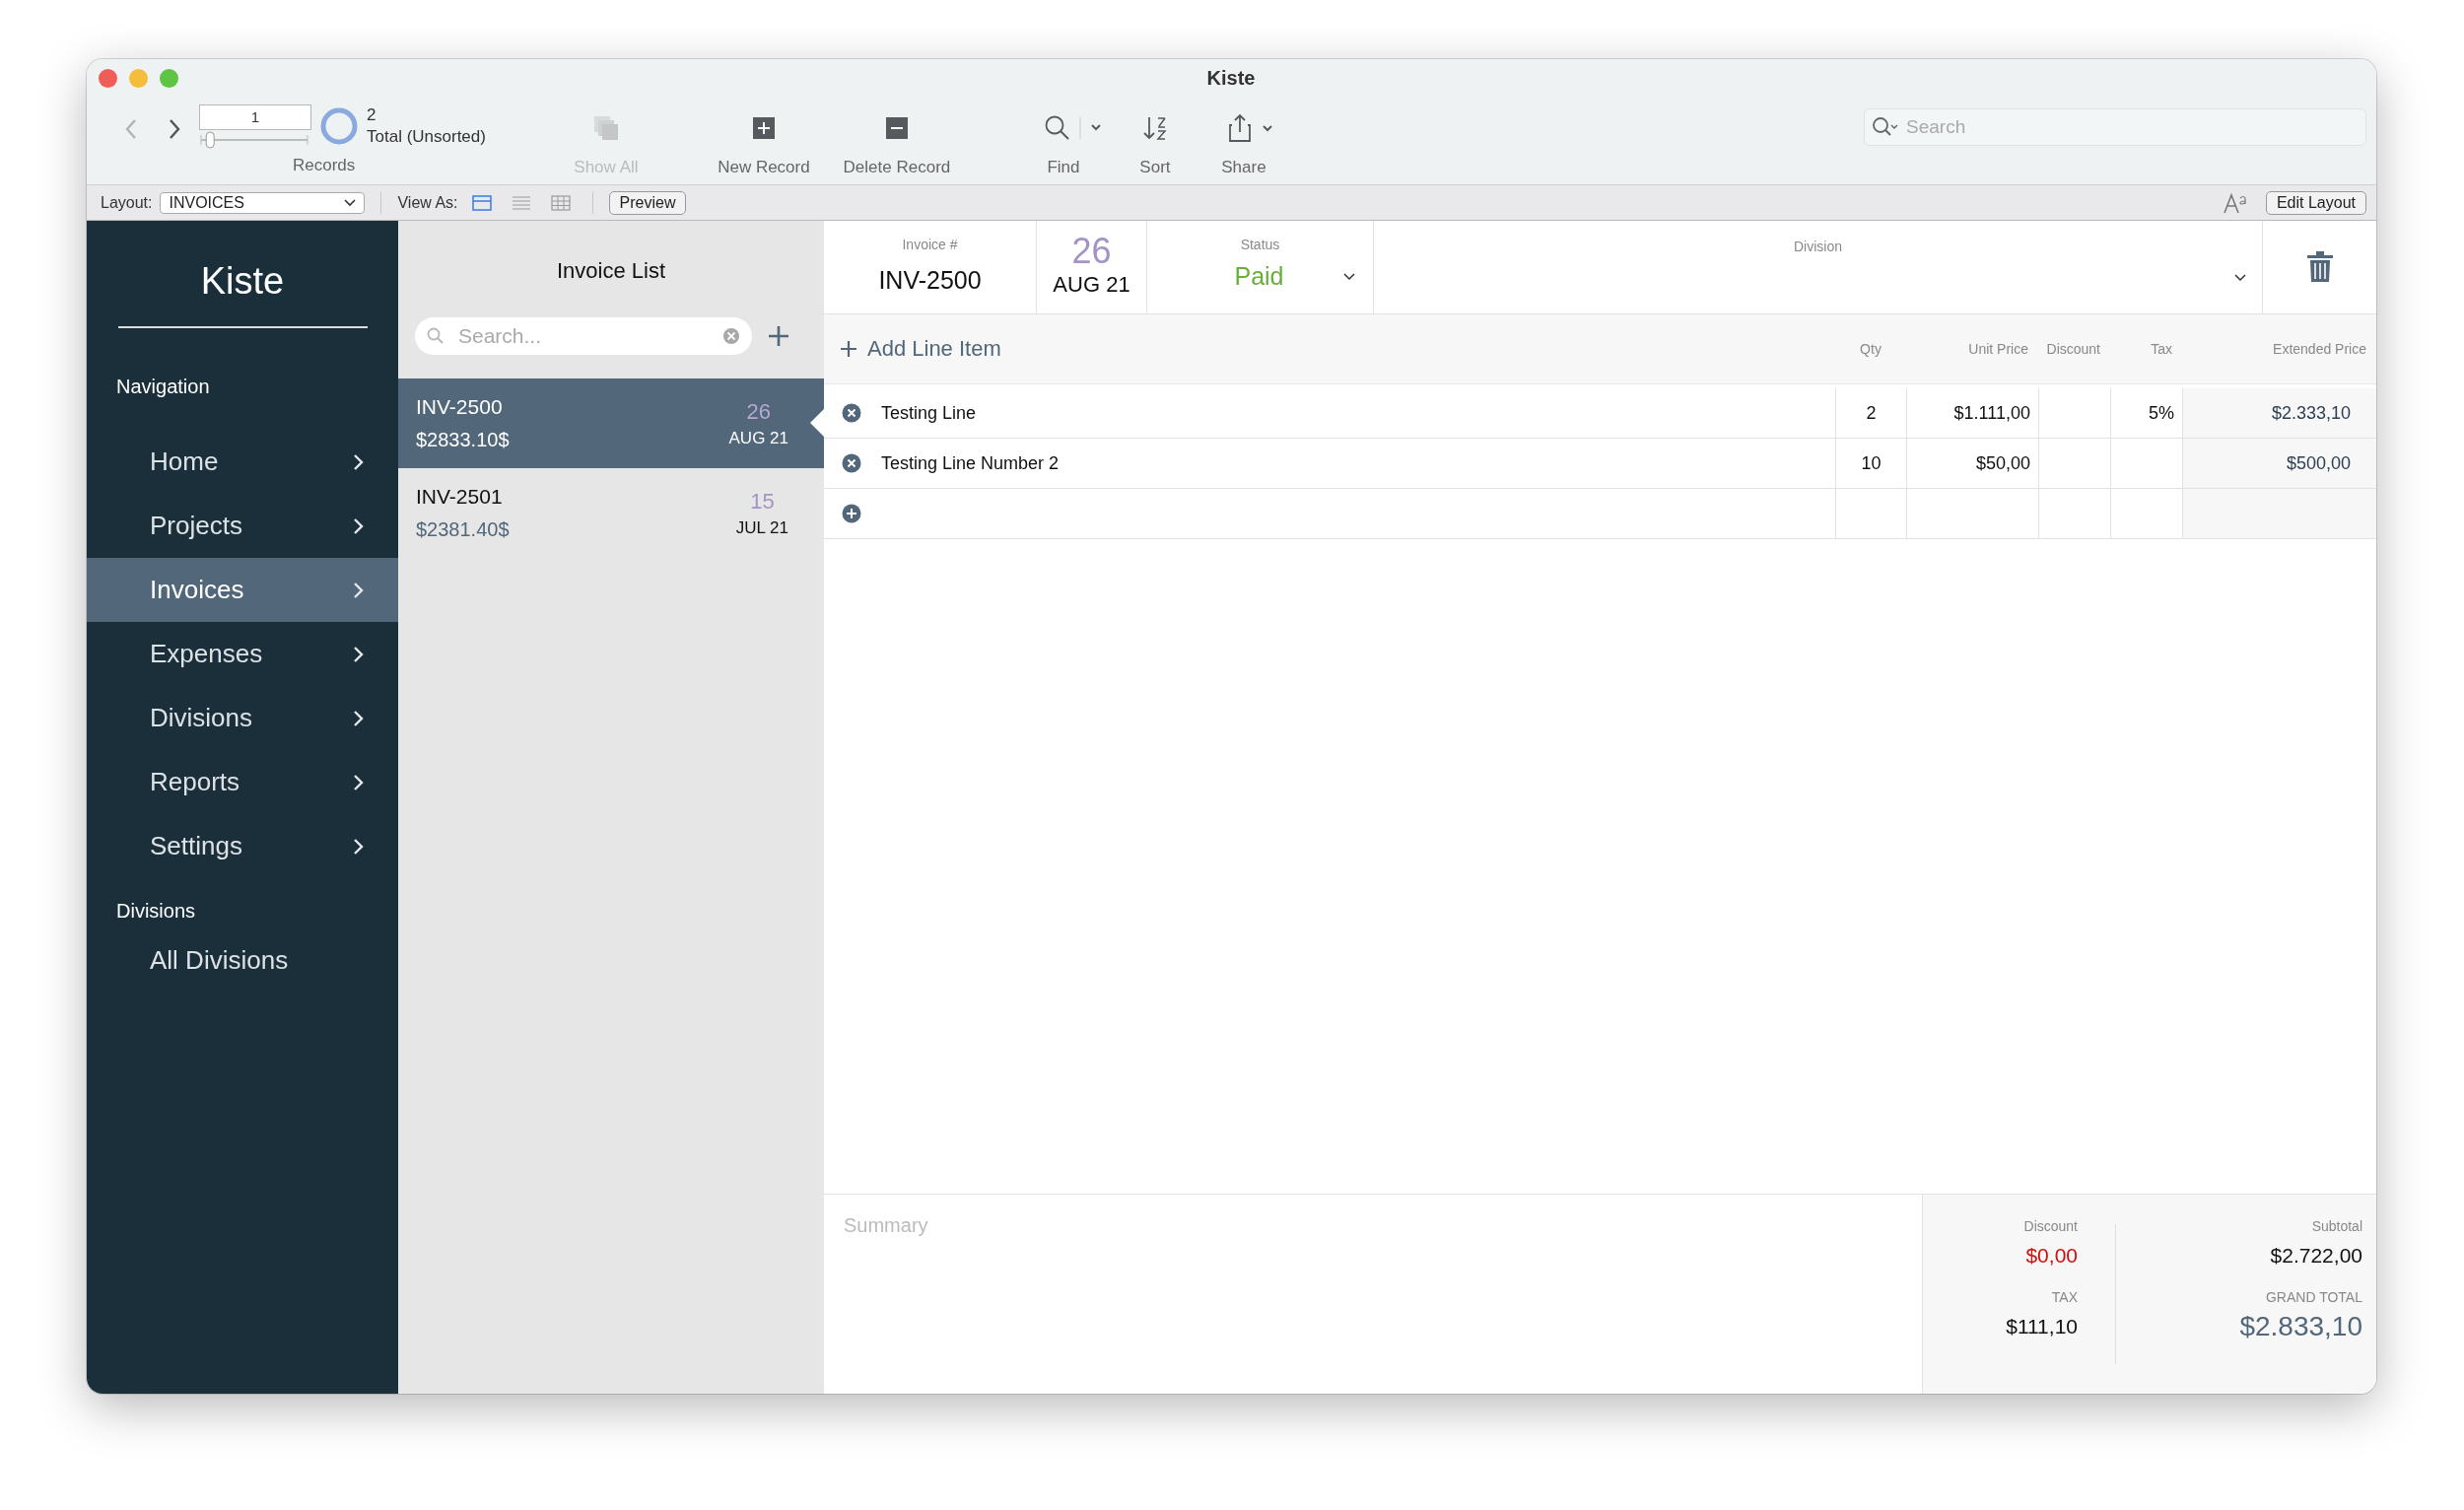 Image resolution: width=2464 pixels, height=1510 pixels. I want to click on search-icon, so click(436, 336).